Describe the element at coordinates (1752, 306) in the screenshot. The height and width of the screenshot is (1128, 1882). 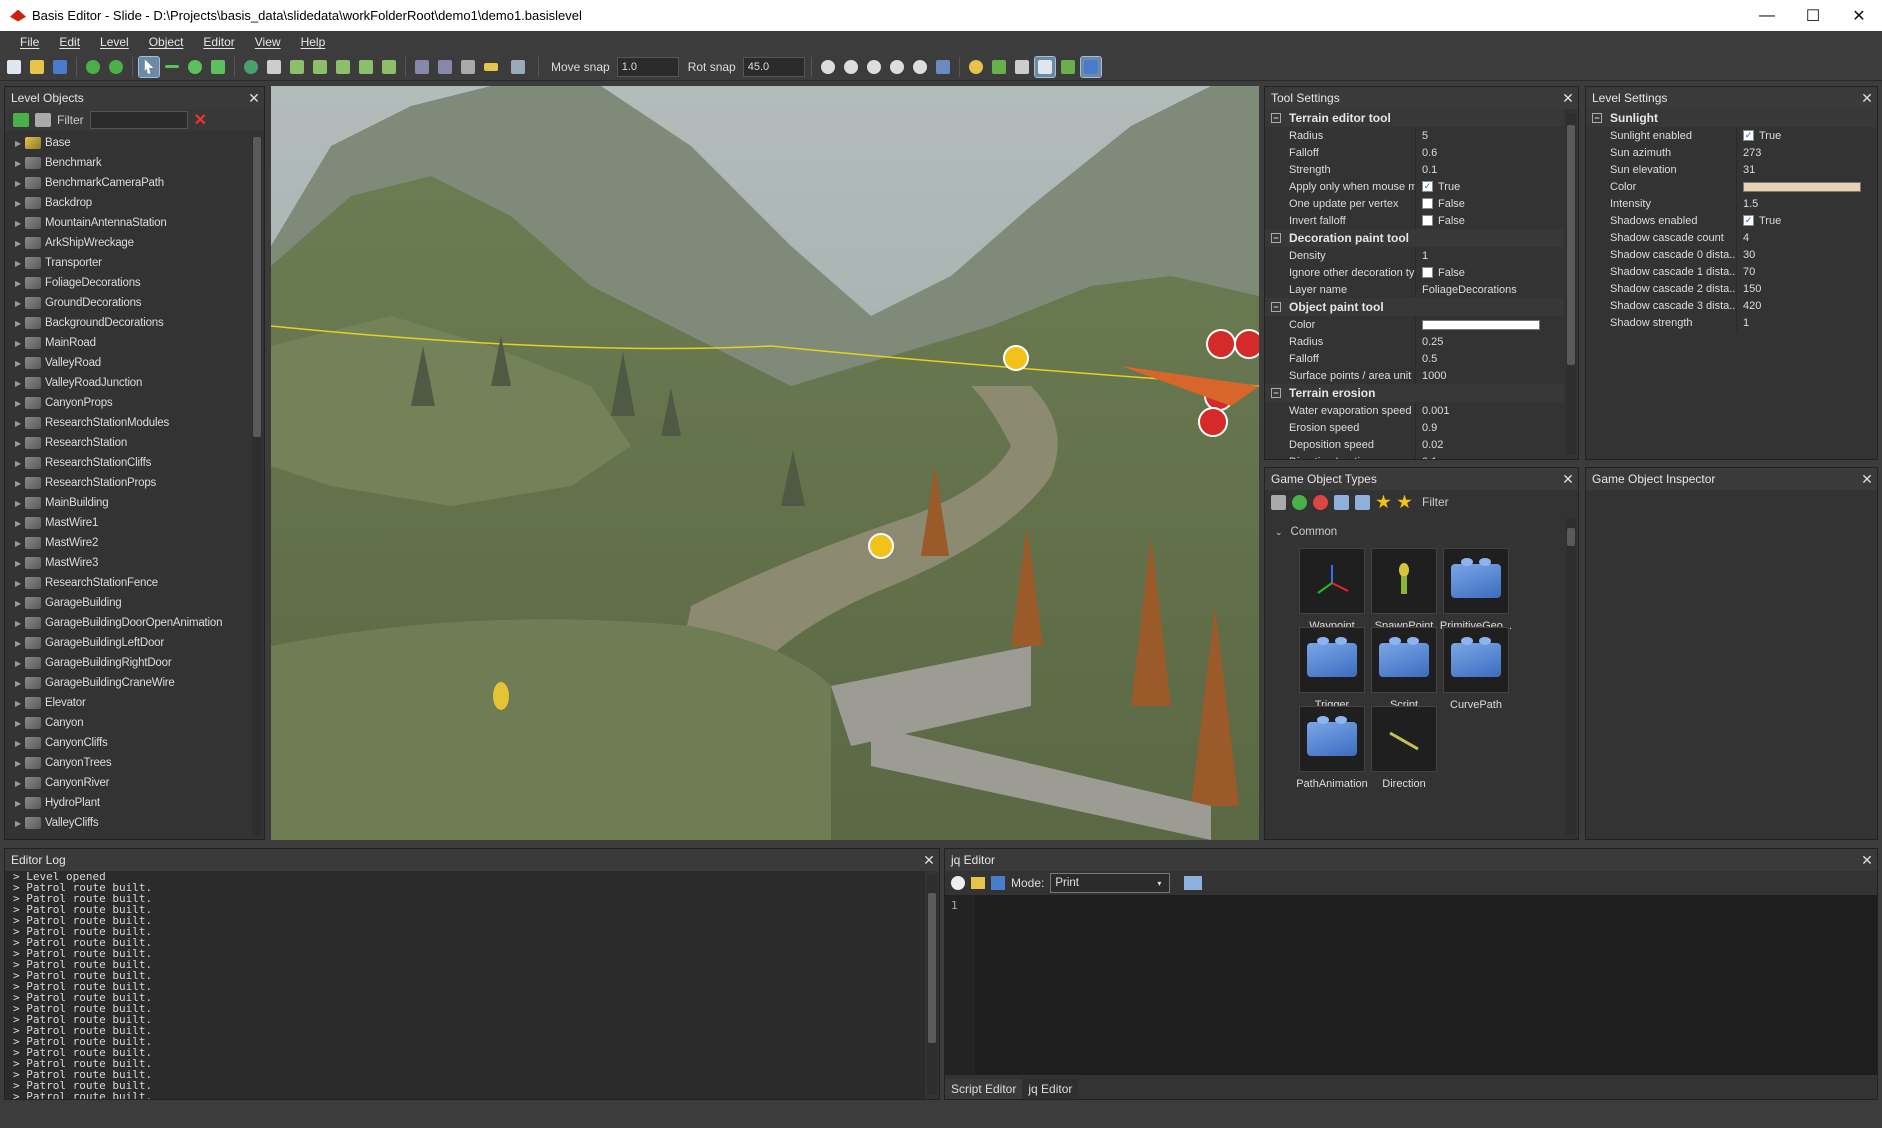
I see `property-value: 420` at that location.